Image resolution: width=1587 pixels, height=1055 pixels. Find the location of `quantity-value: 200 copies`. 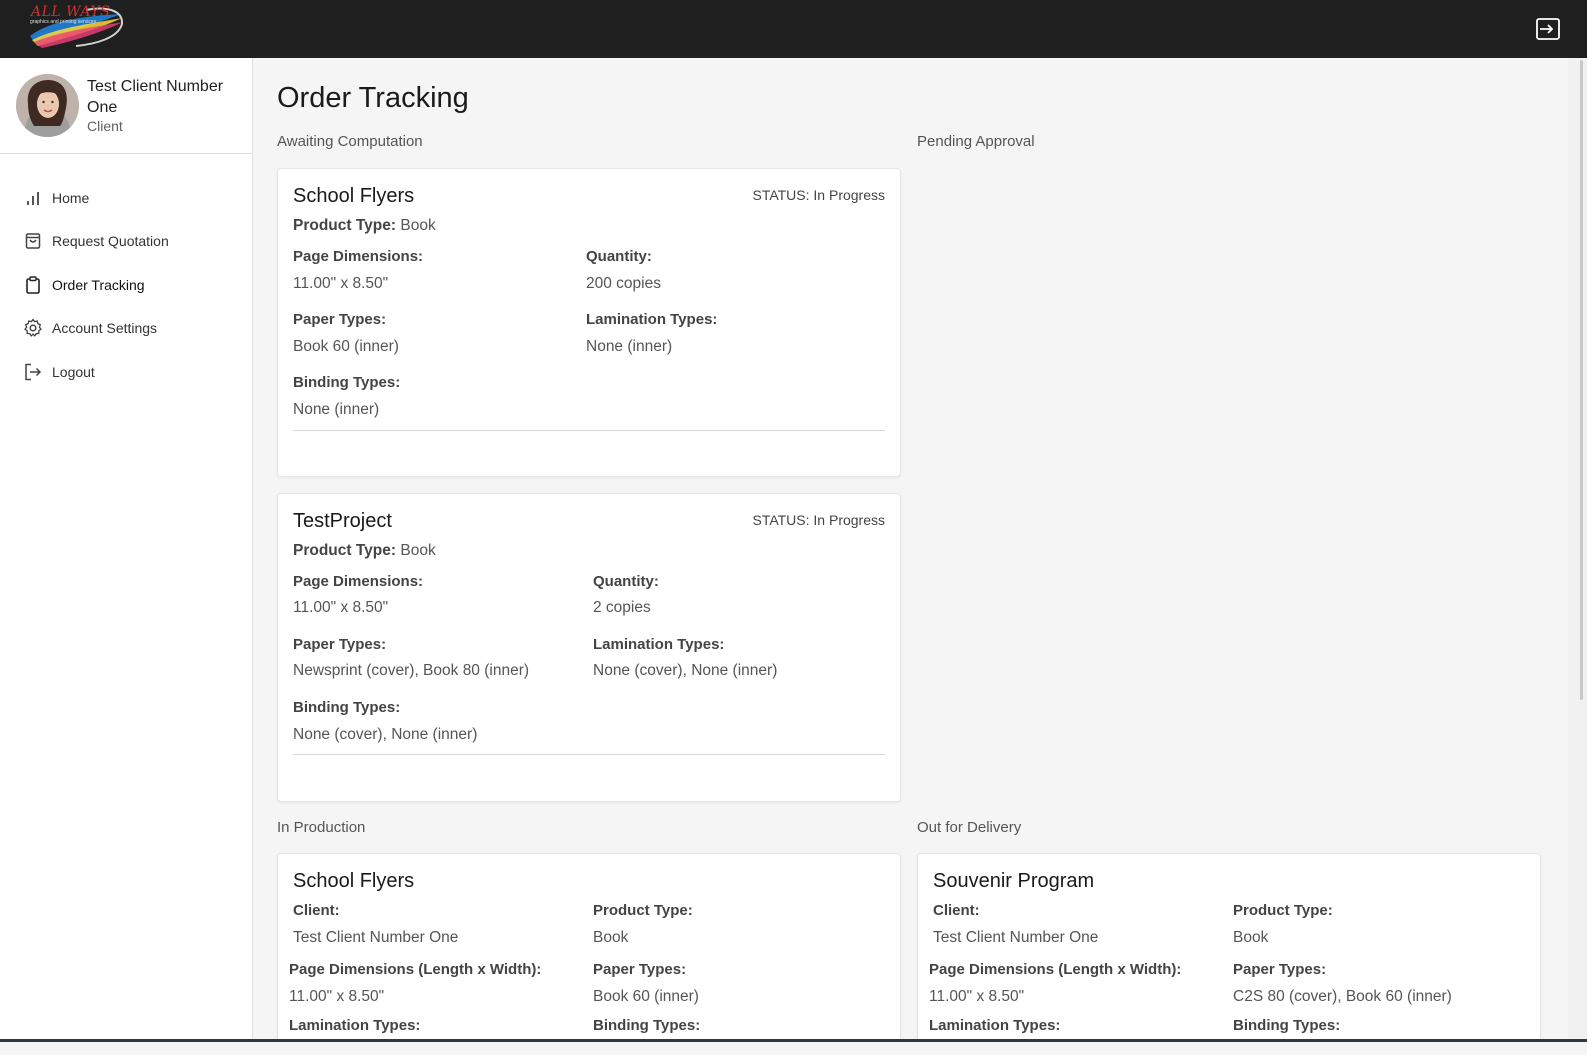

quantity-value: 200 copies is located at coordinates (623, 283).